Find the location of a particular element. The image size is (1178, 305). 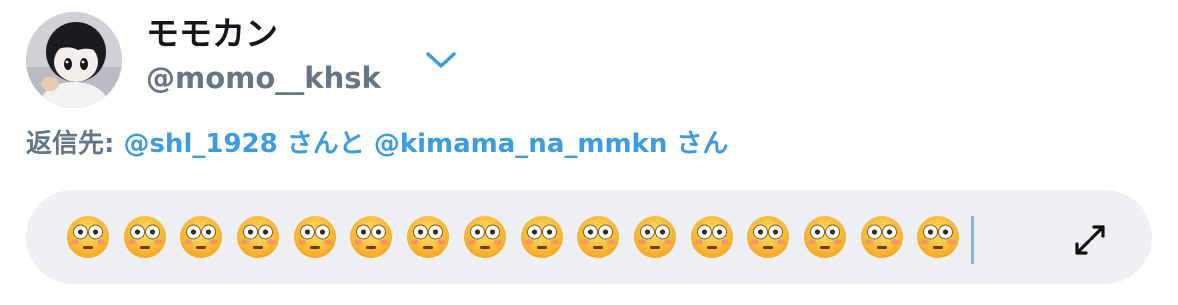

avatar-image is located at coordinates (74, 60).